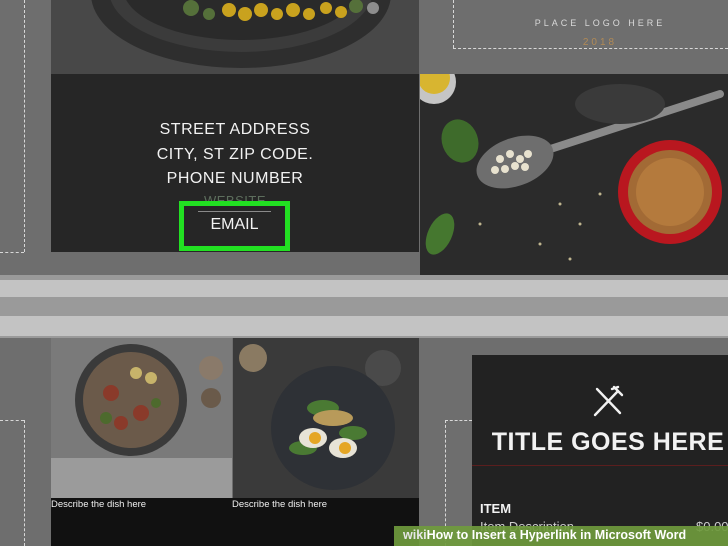  I want to click on email-text: EMAIL, so click(234, 225).